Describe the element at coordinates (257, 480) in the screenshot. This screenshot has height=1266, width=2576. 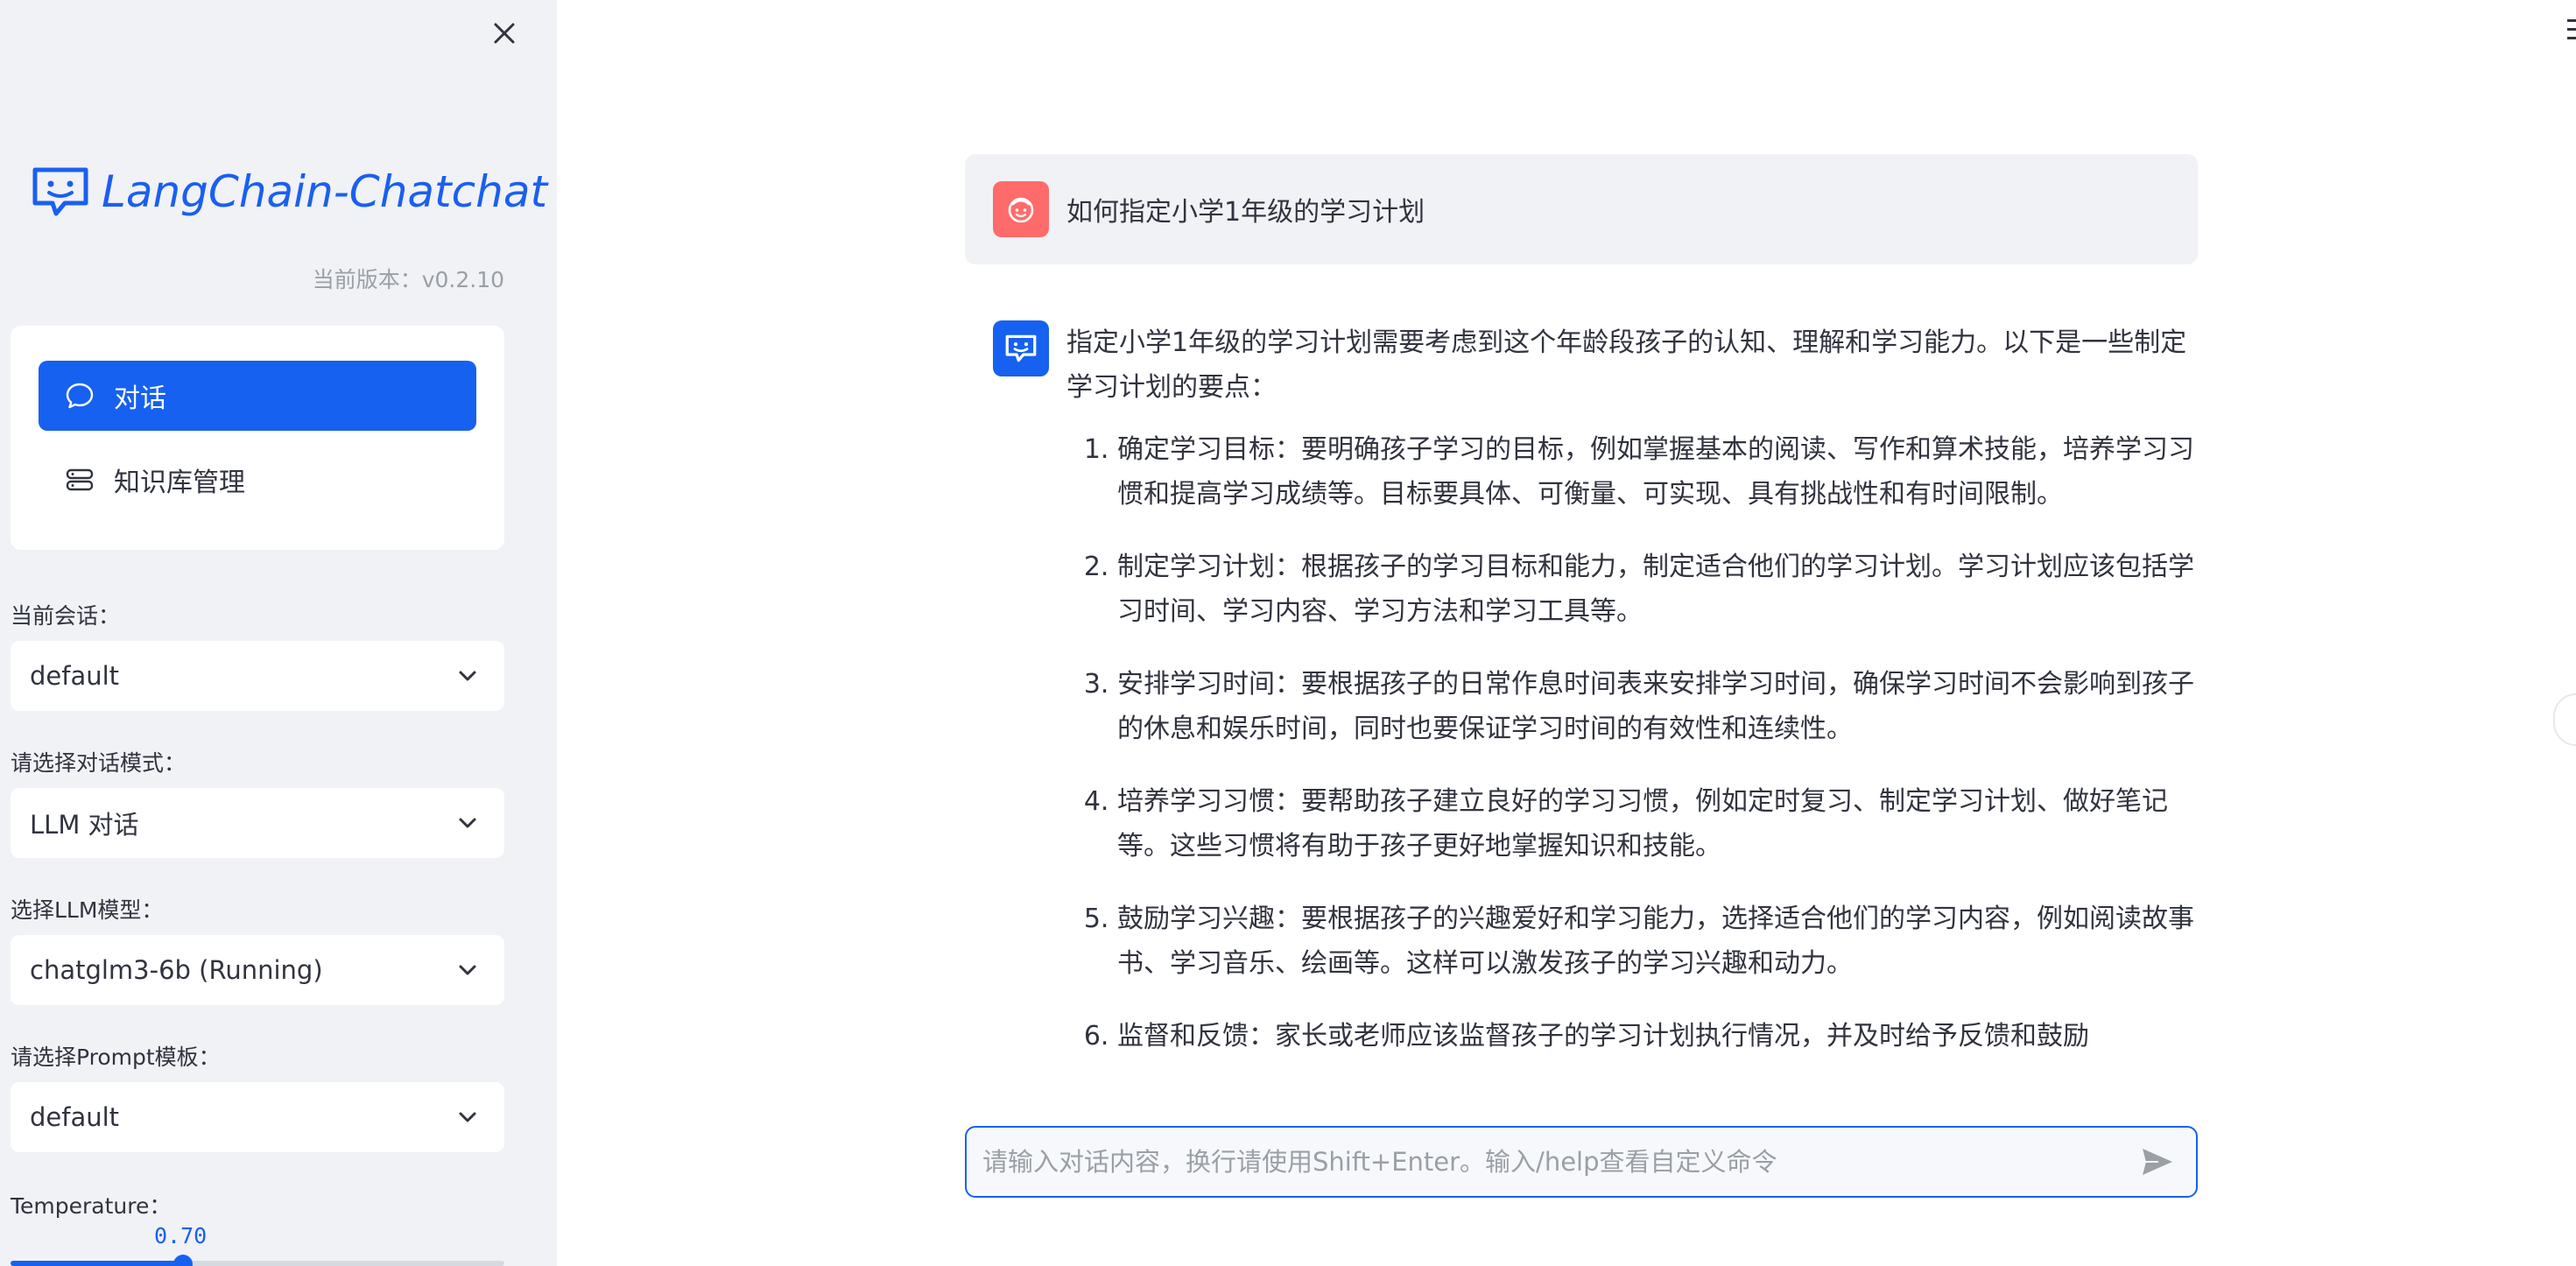
I see `nav-item-knowledge-base: 知识库管理` at that location.